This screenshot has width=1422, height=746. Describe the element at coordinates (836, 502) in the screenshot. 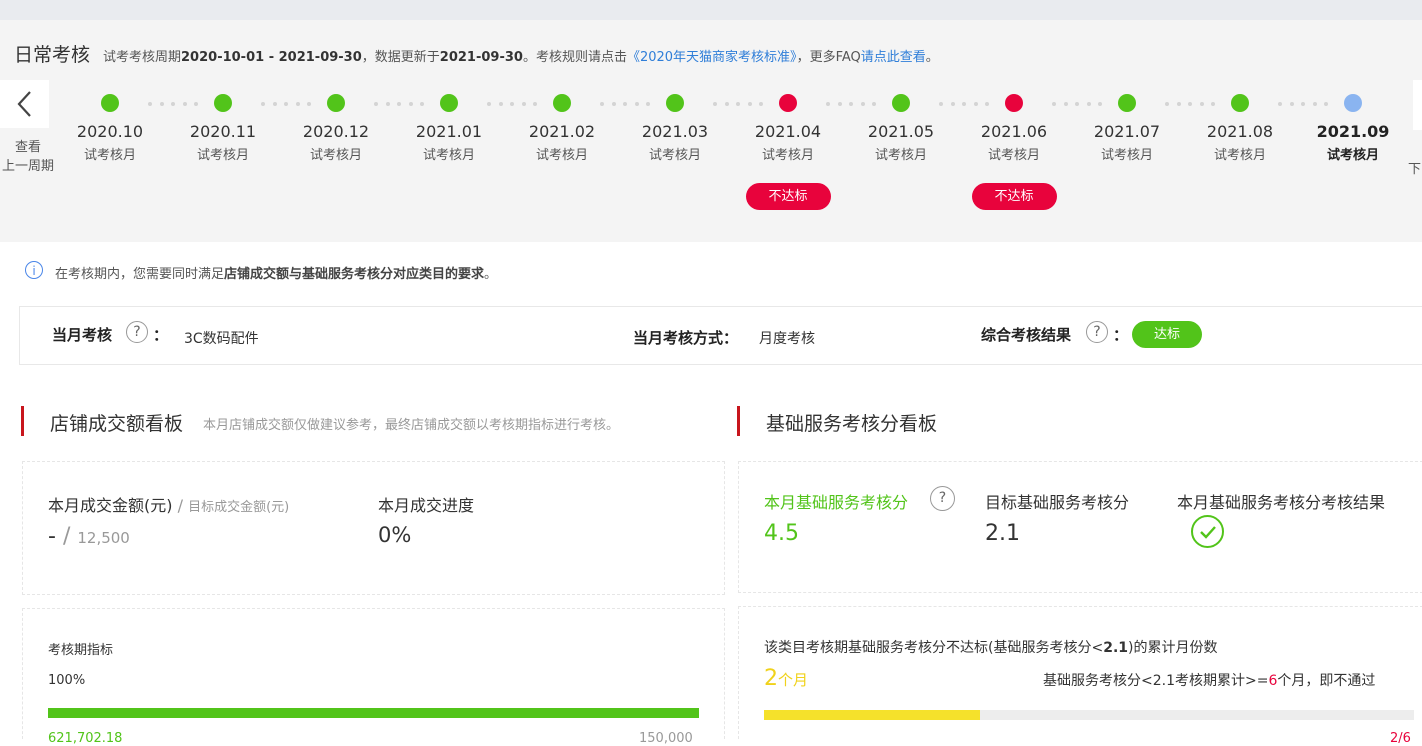

I see `score-label: 本月基础服务考核分` at that location.